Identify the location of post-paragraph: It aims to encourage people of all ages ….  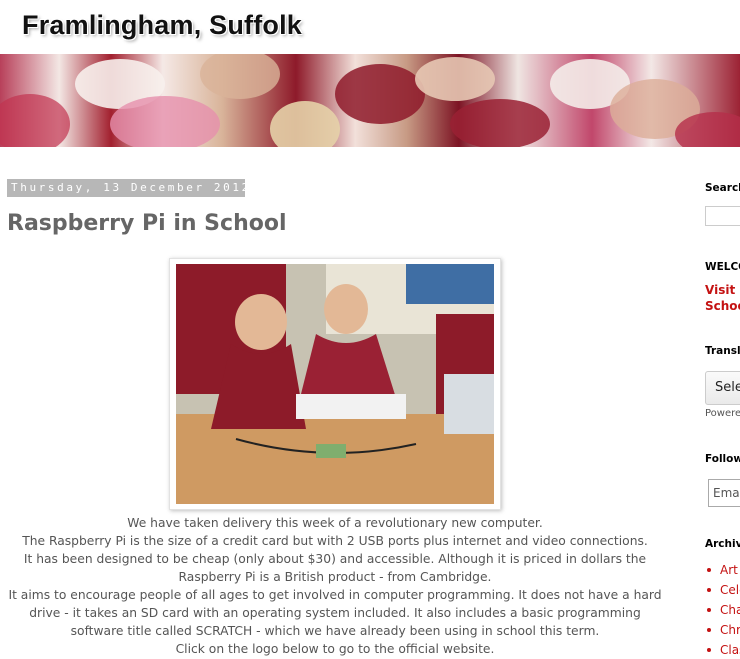
(335, 595).